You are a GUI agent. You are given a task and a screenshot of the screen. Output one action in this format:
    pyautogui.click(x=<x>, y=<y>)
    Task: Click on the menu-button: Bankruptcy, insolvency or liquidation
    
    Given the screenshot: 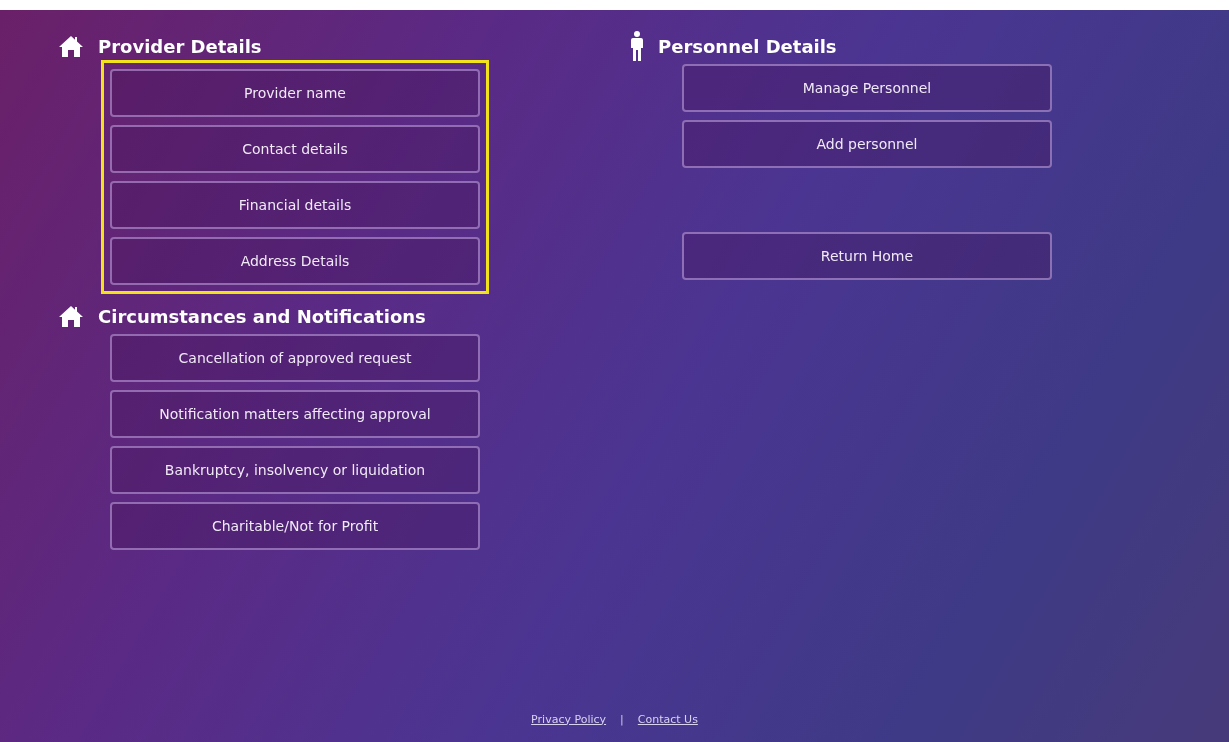 What is the action you would take?
    pyautogui.click(x=295, y=470)
    